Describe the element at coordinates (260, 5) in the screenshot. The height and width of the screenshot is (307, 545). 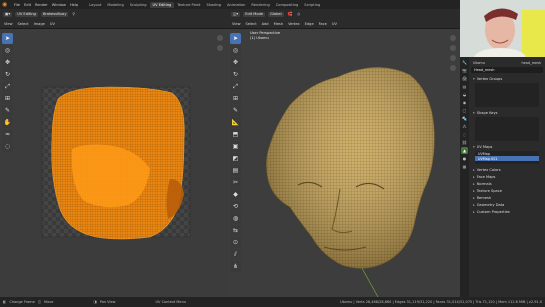
I see `tab-rendering: Rendering` at that location.